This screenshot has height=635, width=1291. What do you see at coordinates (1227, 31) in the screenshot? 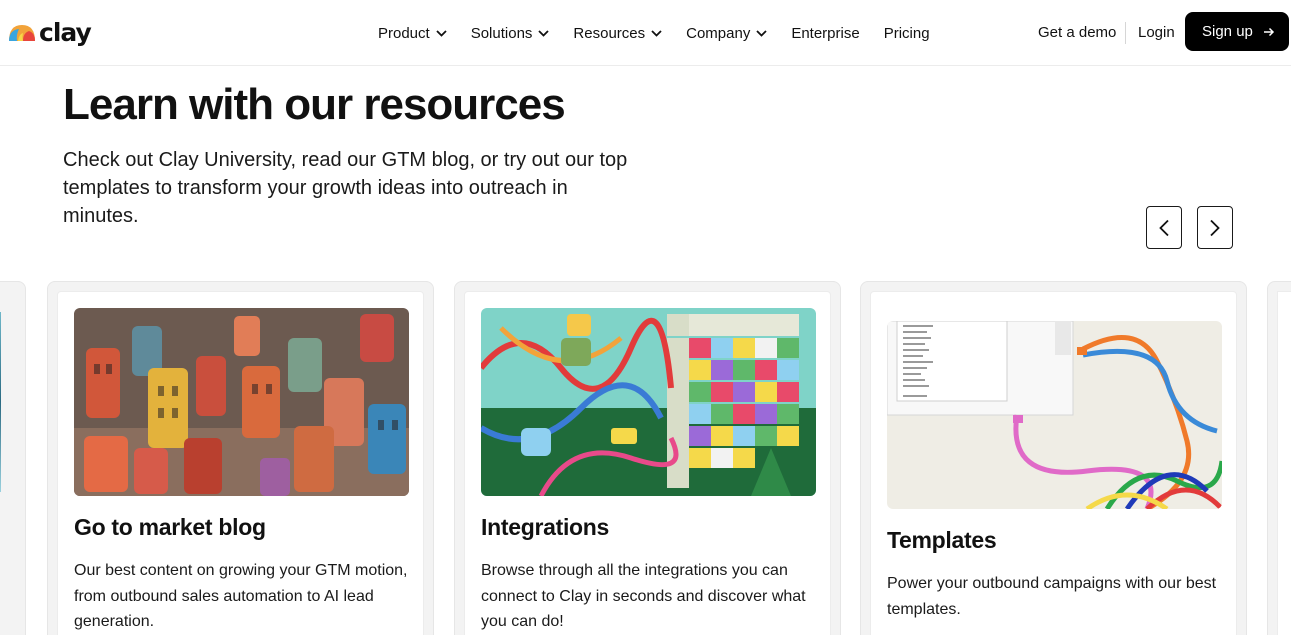
I see `signup-label: Sign up` at bounding box center [1227, 31].